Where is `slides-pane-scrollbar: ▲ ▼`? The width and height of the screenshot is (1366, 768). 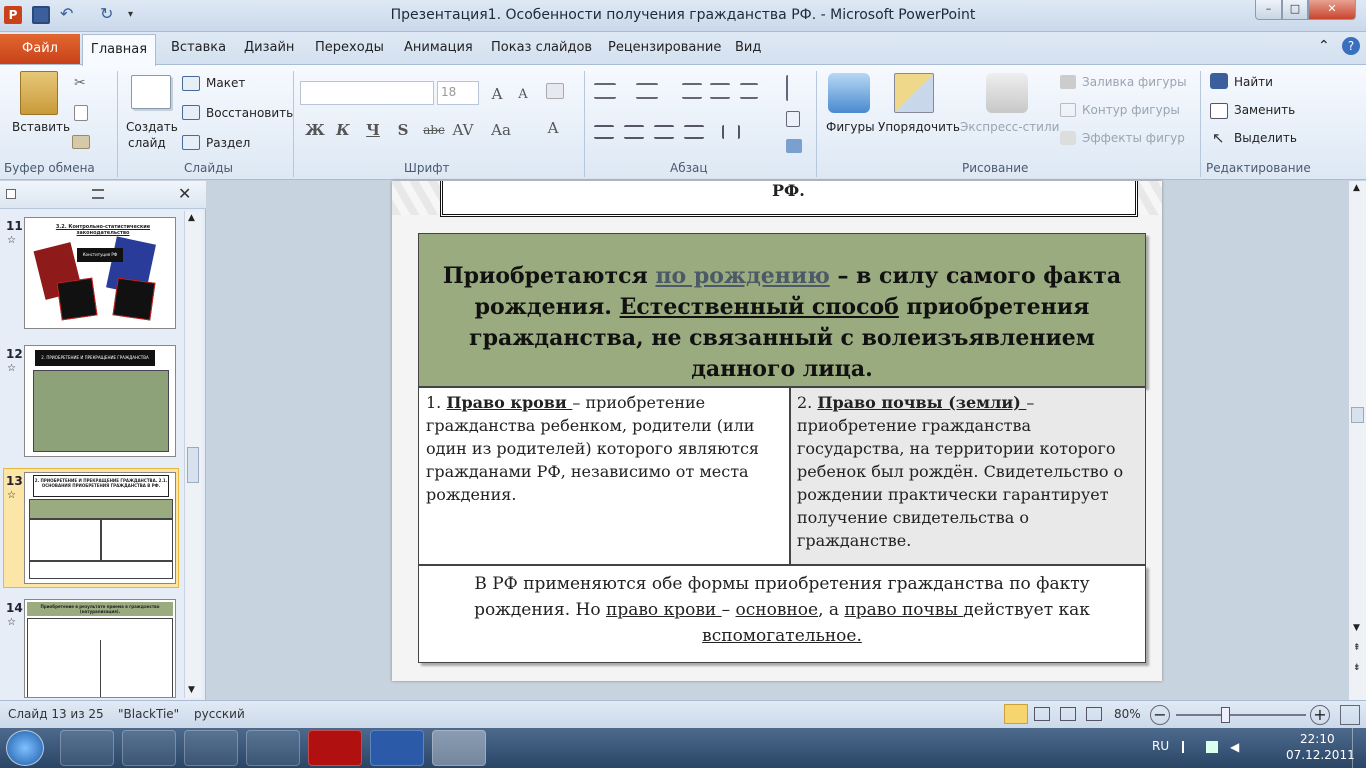
slides-pane-scrollbar: ▲ ▼ is located at coordinates (193, 454).